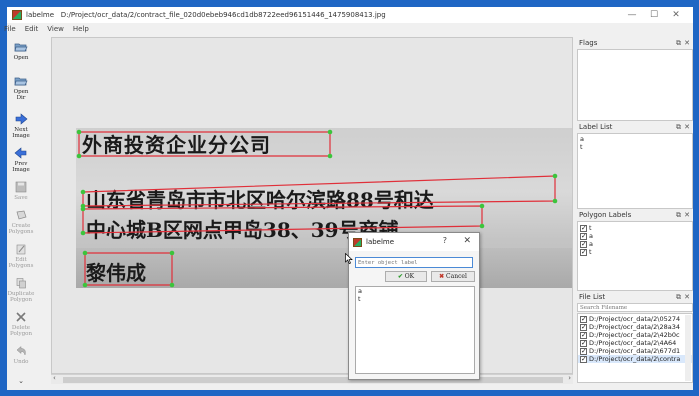 The width and height of the screenshot is (699, 396). Describe the element at coordinates (21, 160) in the screenshot. I see `prev-image-button: Prev Image` at that location.